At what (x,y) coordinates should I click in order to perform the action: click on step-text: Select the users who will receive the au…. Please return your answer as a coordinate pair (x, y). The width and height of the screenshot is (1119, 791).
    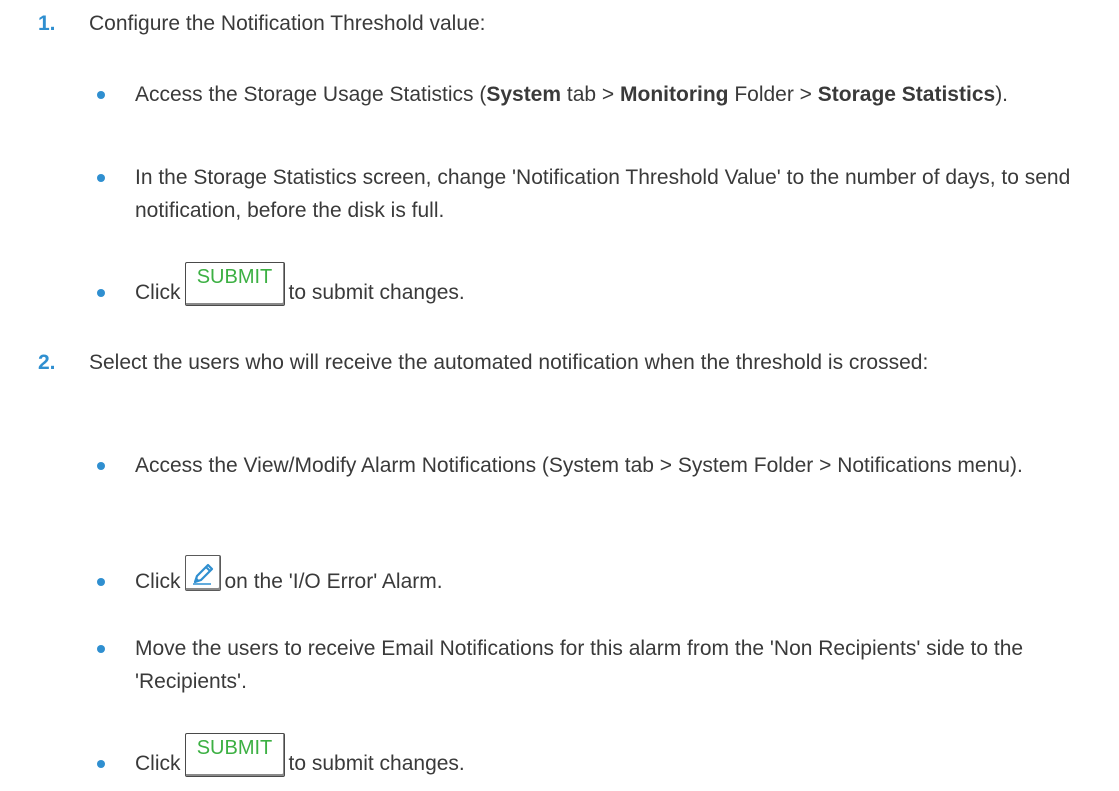
    Looking at the image, I should click on (509, 362).